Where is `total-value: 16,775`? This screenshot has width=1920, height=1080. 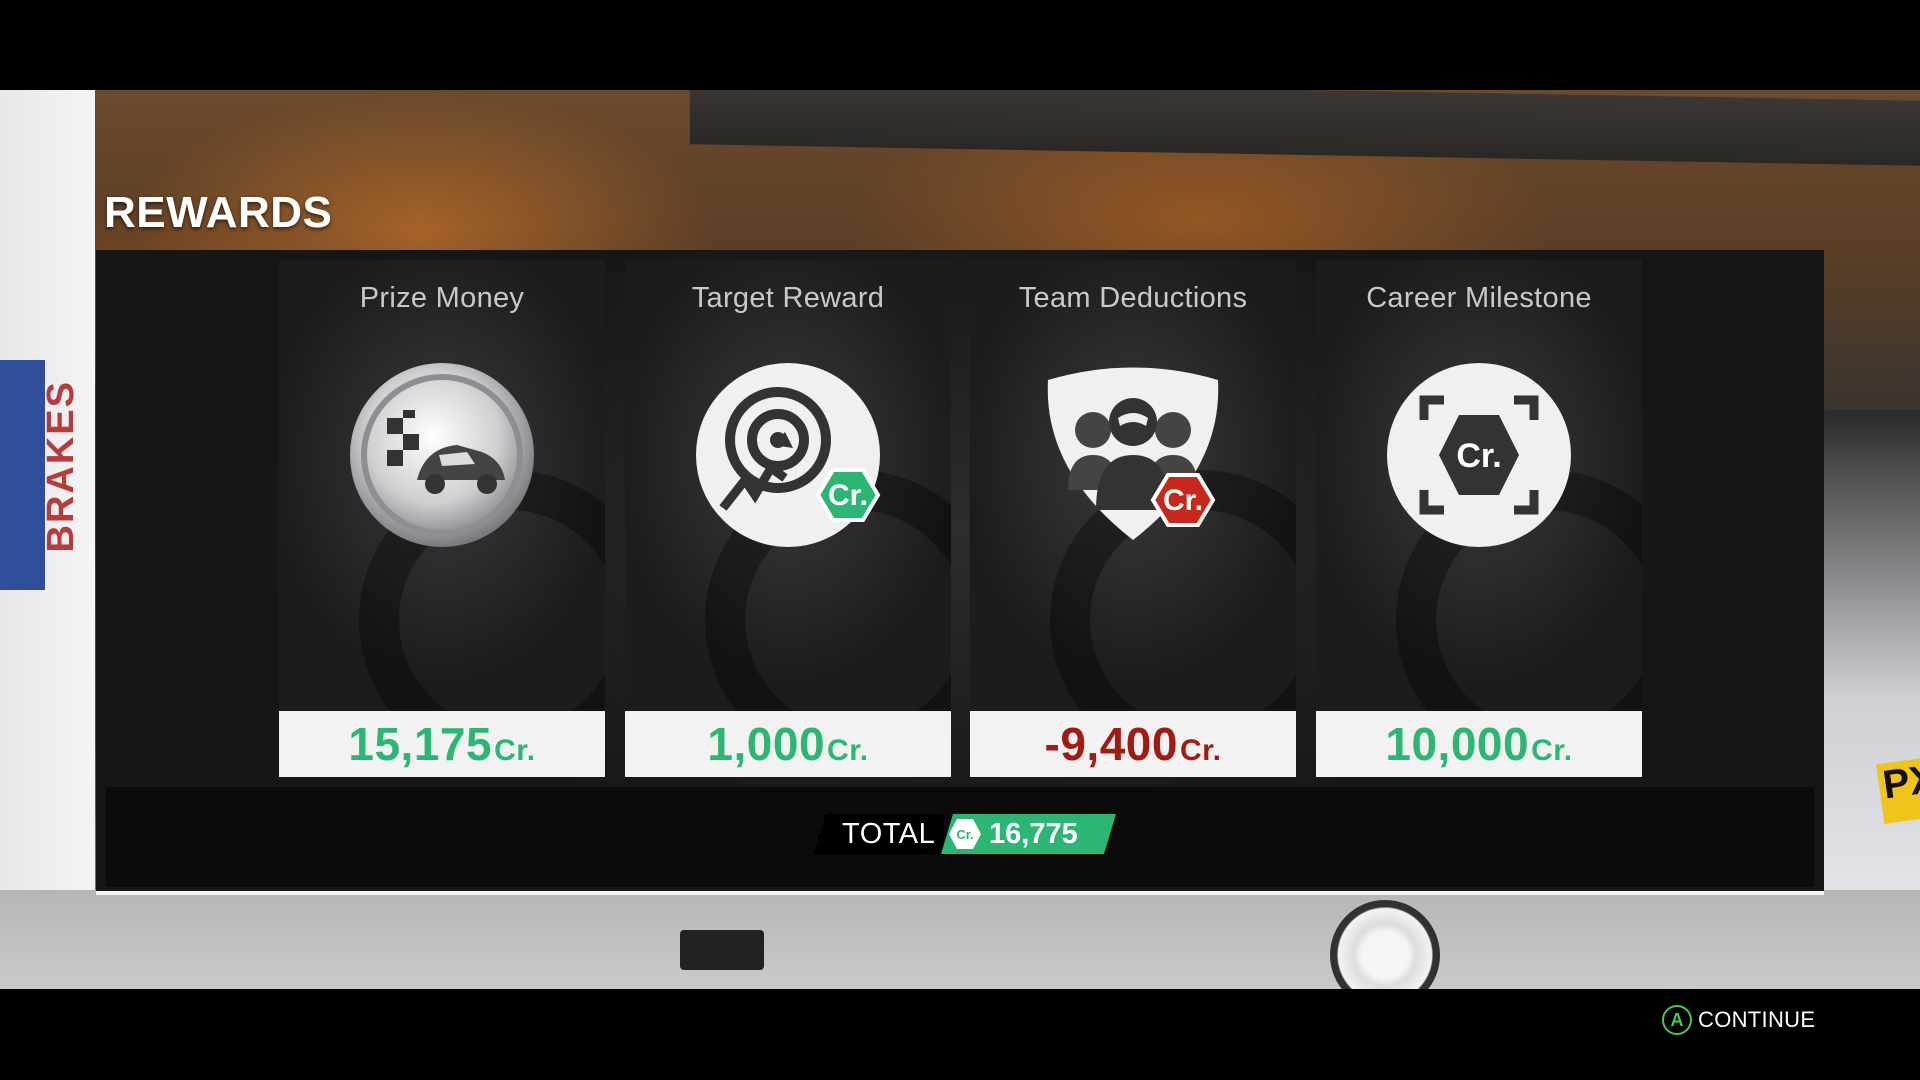
total-value: 16,775 is located at coordinates (1033, 834).